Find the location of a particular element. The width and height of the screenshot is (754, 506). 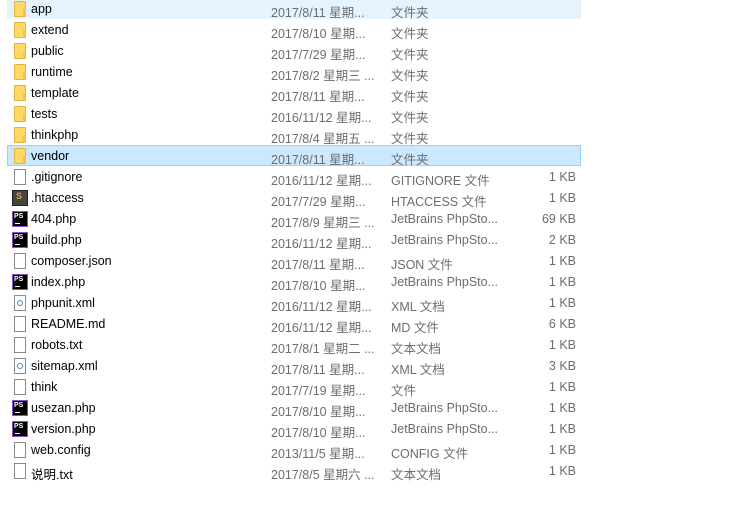

file-row: extend 2017/8/10 星期... 文件夹 is located at coordinates (294, 30).